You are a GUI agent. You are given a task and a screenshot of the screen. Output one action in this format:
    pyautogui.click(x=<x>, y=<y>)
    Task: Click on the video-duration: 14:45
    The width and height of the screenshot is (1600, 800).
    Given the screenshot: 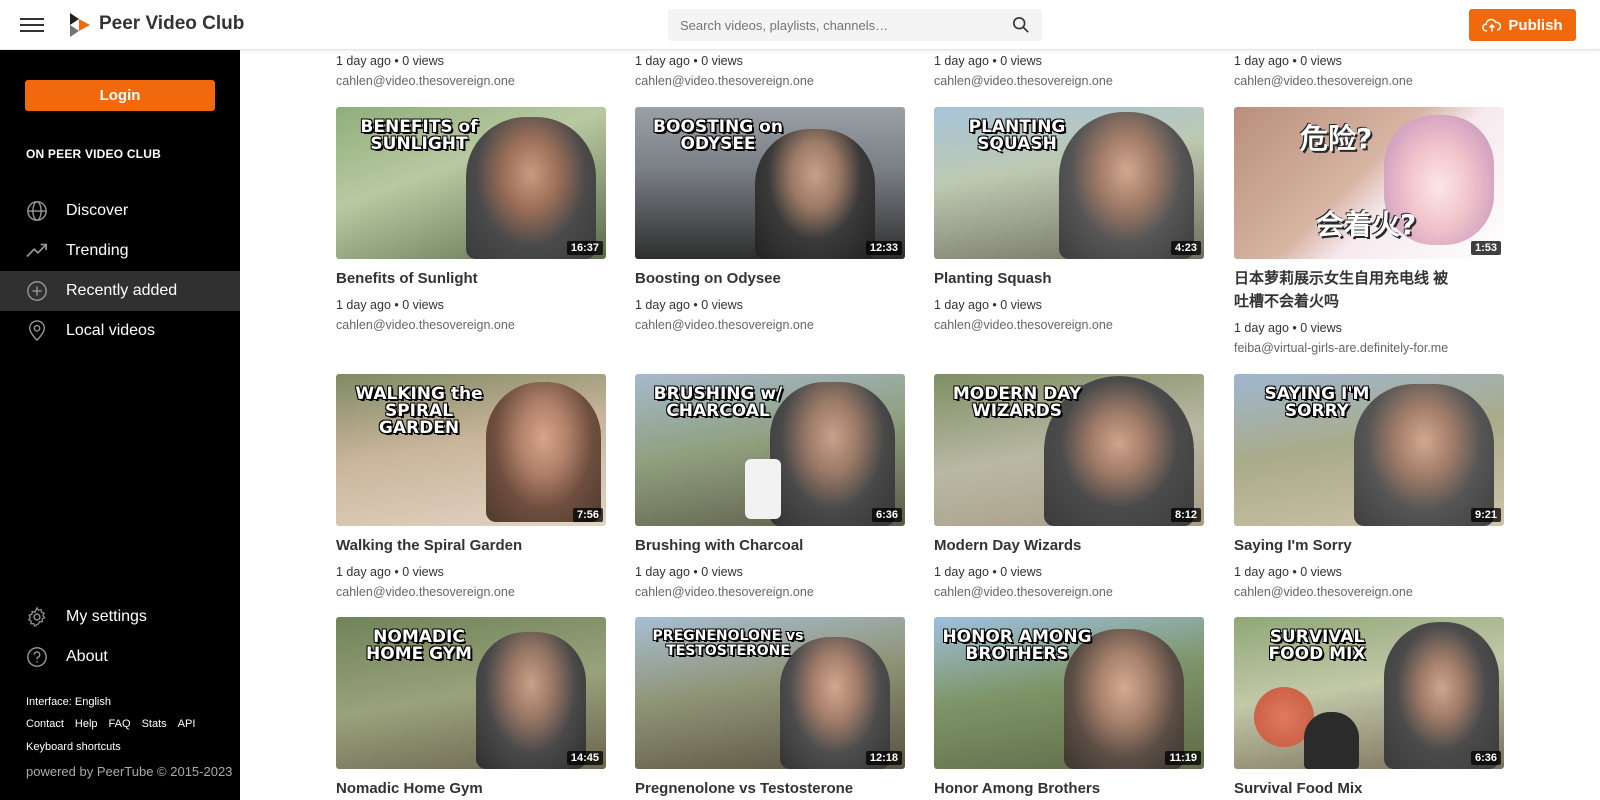 What is the action you would take?
    pyautogui.click(x=584, y=758)
    